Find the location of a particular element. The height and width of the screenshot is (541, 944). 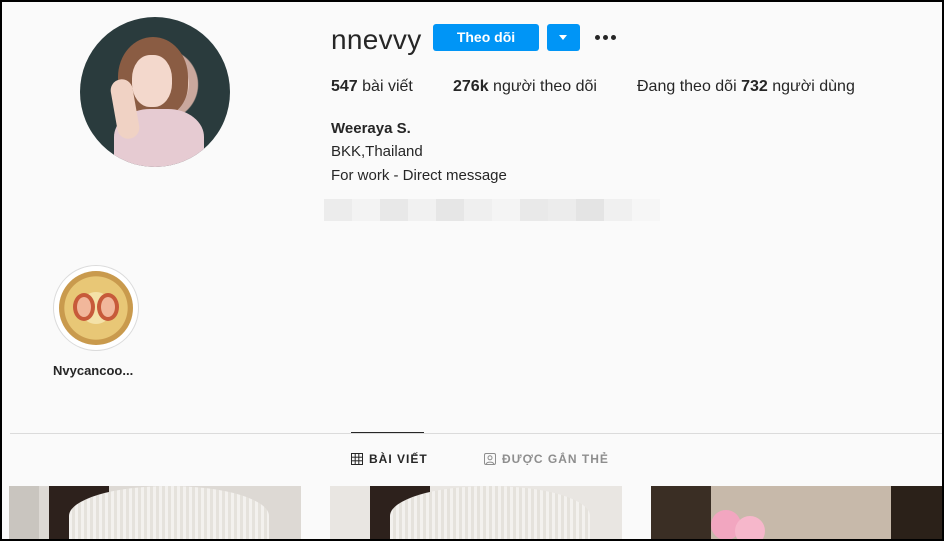

suggested-dropdown-button is located at coordinates (563, 37).